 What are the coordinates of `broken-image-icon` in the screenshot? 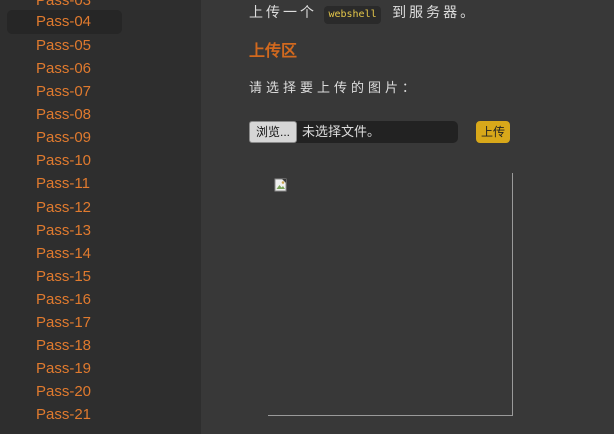 It's located at (280, 185).